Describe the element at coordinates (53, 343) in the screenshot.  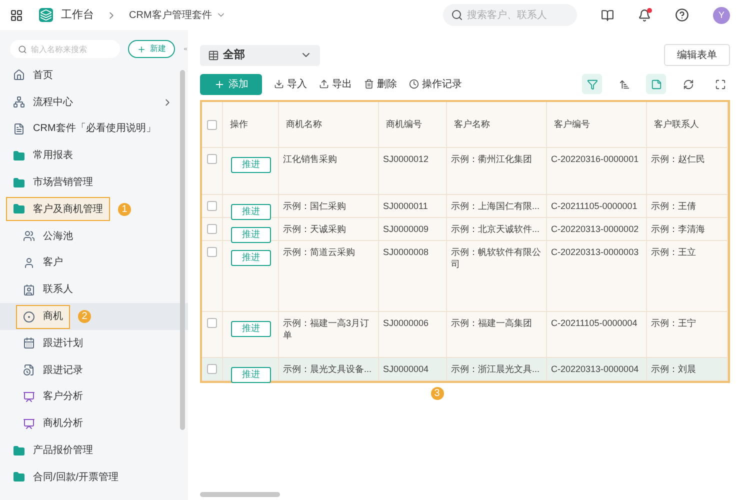
I see `sidebar-item: 跟进计划` at that location.